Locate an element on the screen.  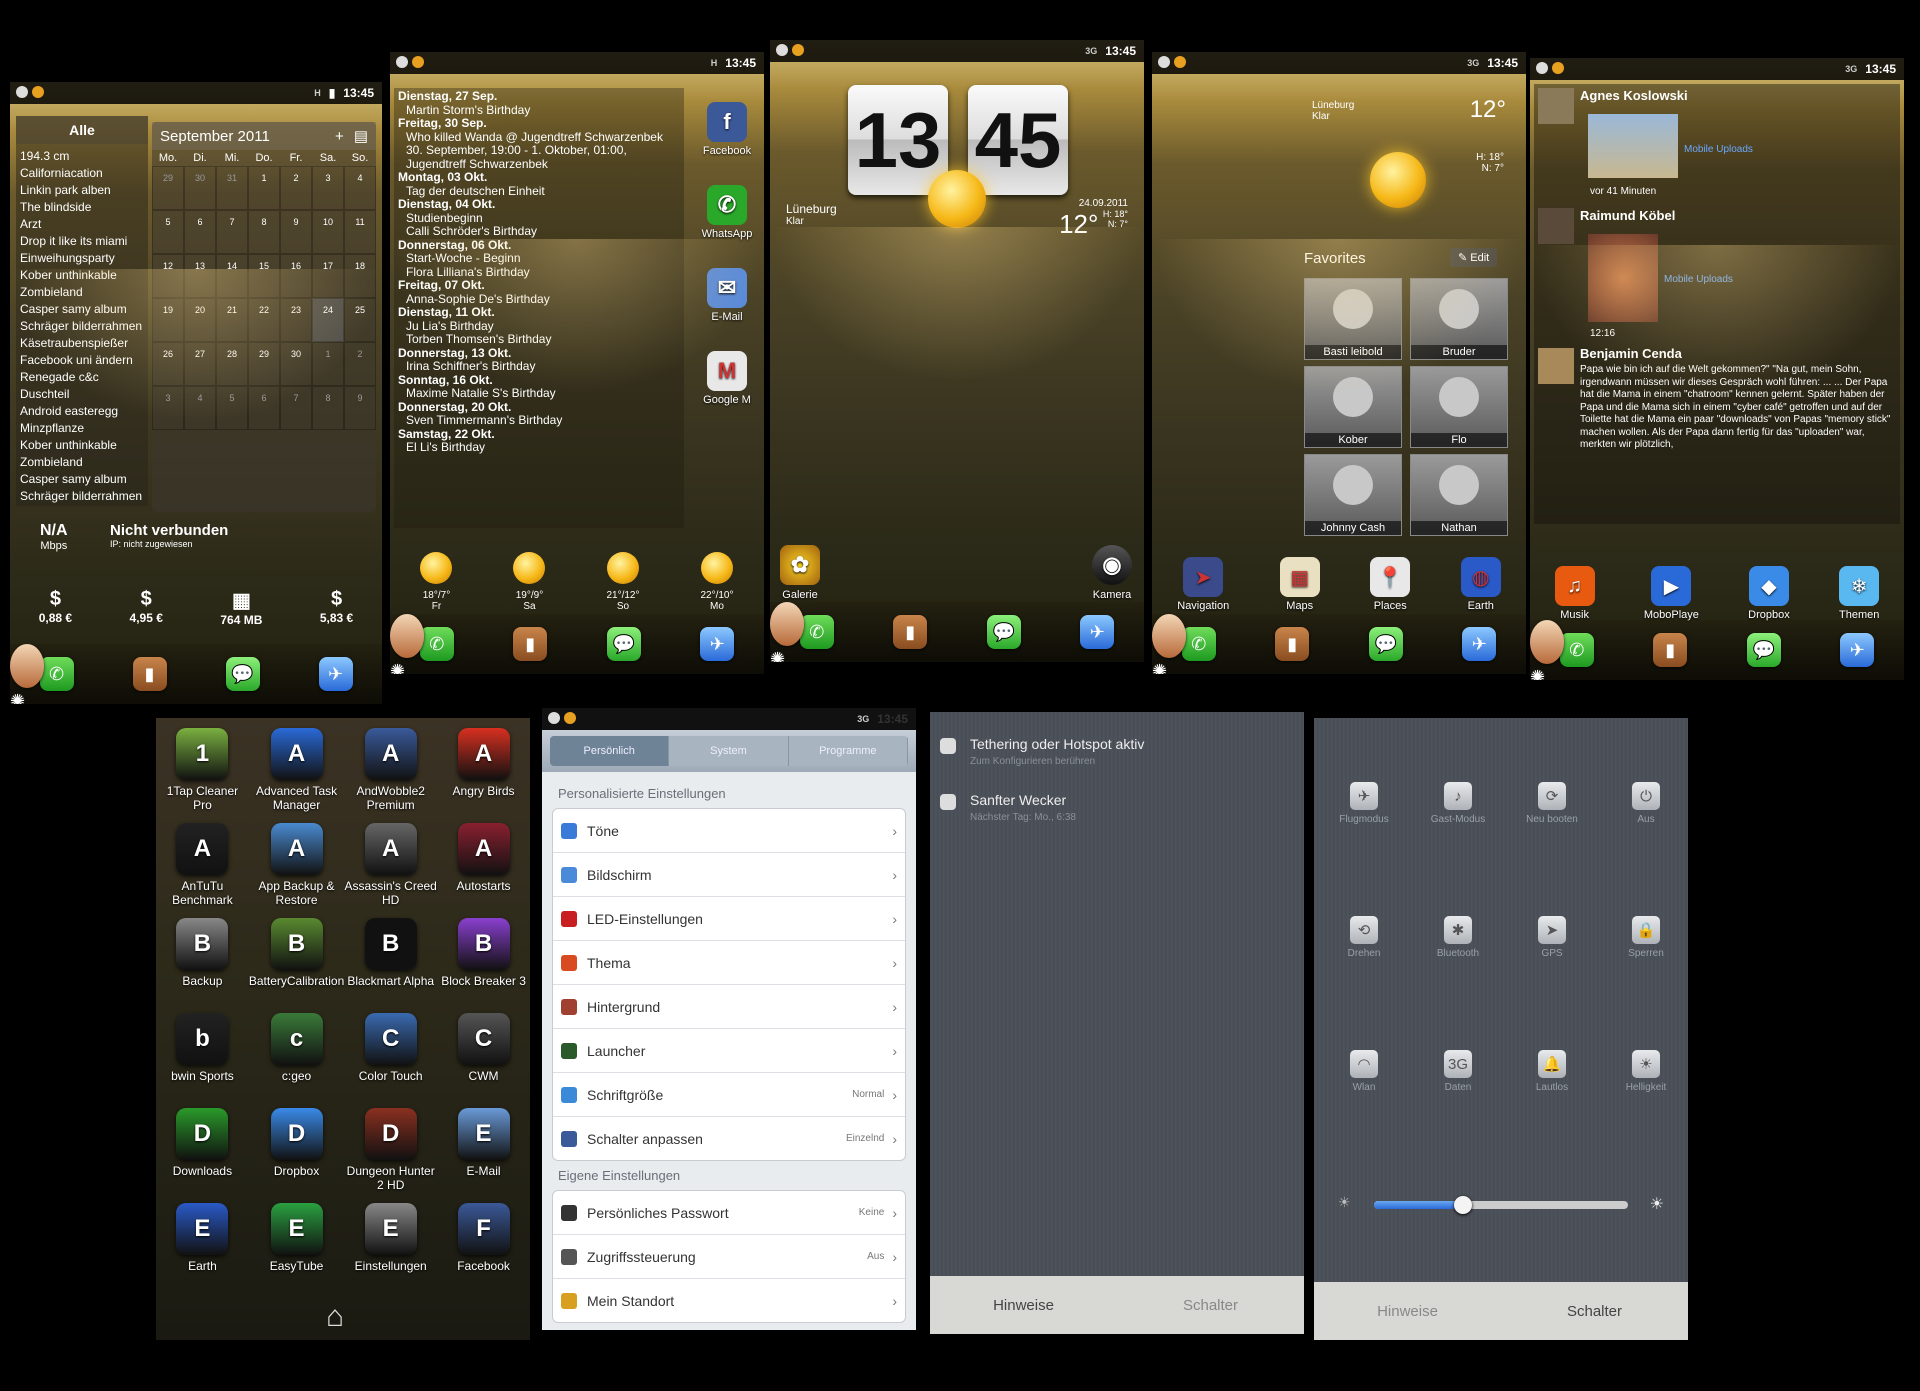
list-item: Käsetraubenspießer is located at coordinates (82, 343).